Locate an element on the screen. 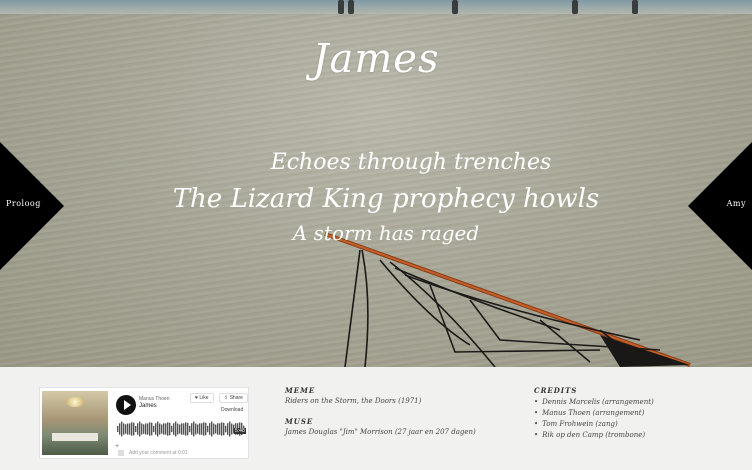  like-label: Like is located at coordinates (204, 398).